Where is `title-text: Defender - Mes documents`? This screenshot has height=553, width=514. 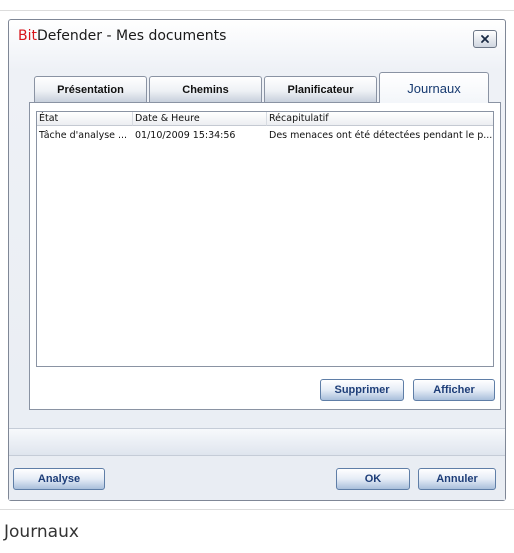 title-text: Defender - Mes documents is located at coordinates (131, 36).